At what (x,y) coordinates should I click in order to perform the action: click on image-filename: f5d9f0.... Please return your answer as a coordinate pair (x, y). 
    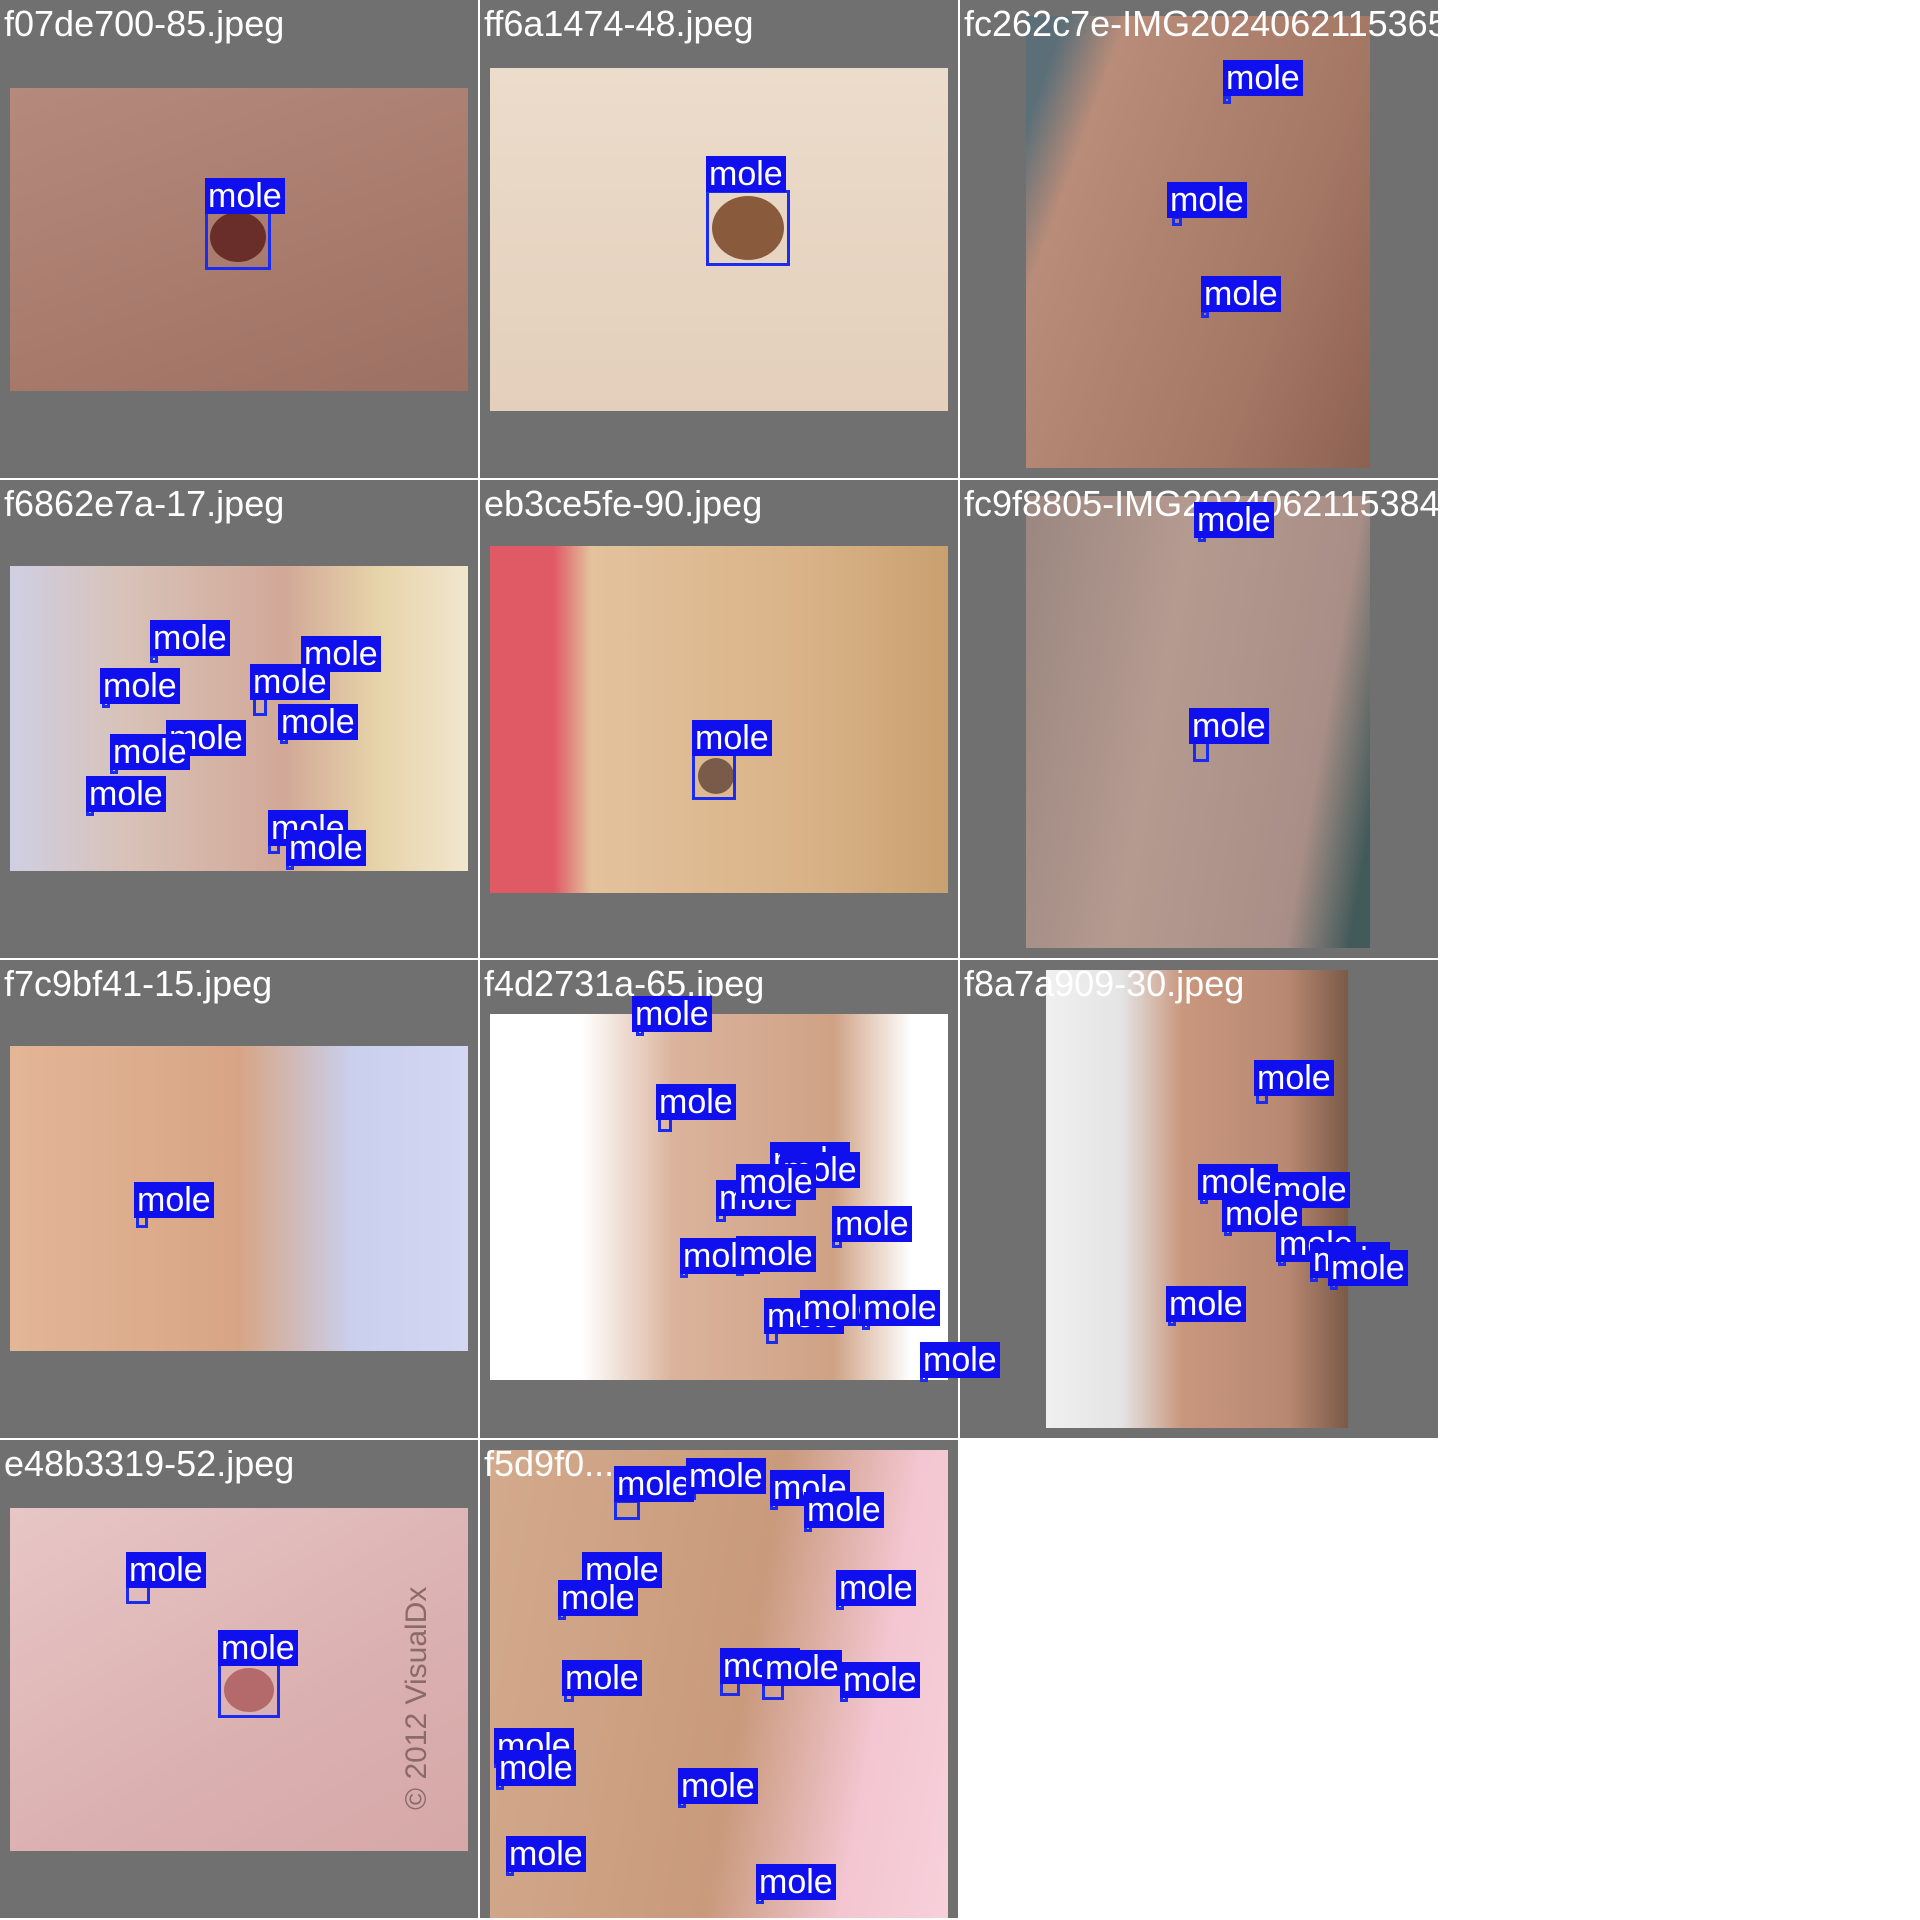
    Looking at the image, I should click on (549, 1463).